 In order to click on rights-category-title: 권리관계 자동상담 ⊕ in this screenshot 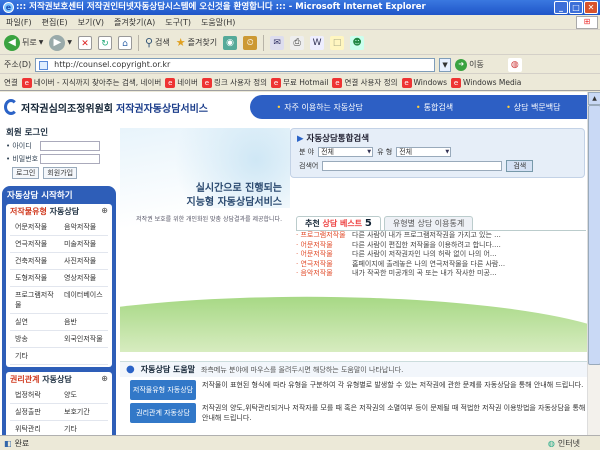, I will do `click(59, 379)`.